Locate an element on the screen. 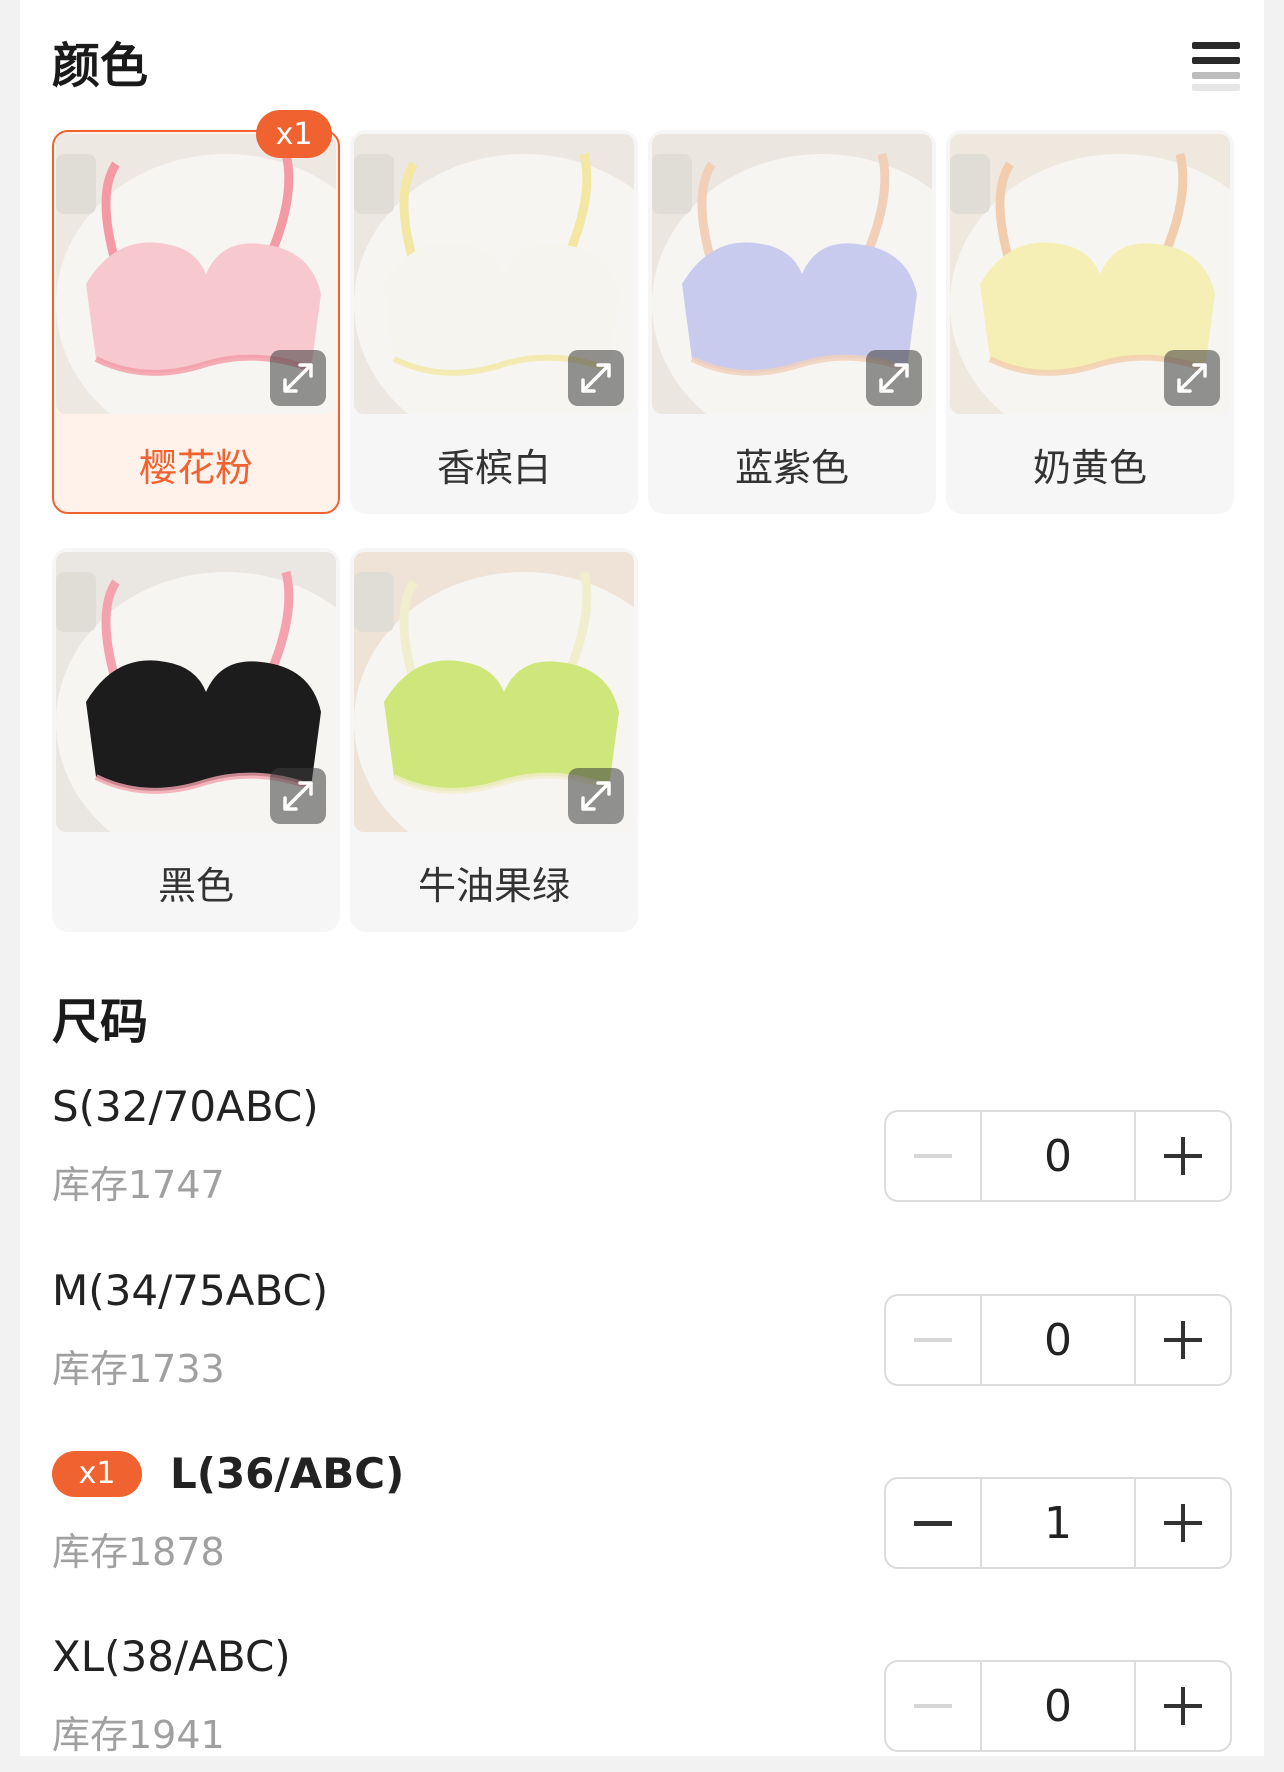 The image size is (1284, 1772). size-section-title: 尺码 is located at coordinates (100, 1022).